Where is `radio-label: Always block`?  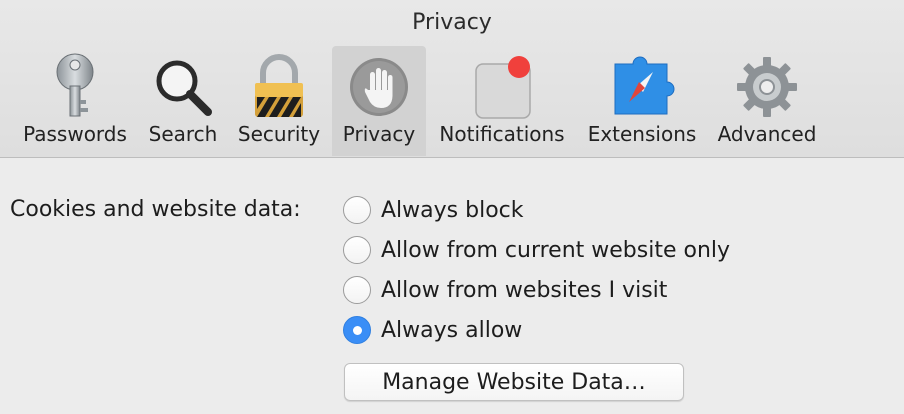 radio-label: Always block is located at coordinates (452, 210).